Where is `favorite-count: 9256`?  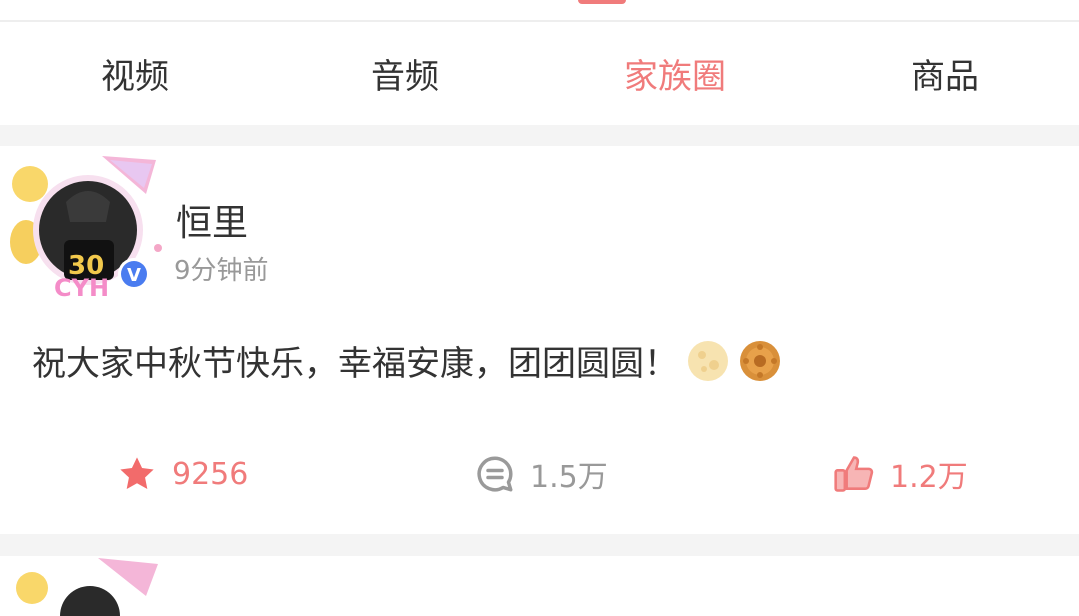
favorite-count: 9256 is located at coordinates (210, 474).